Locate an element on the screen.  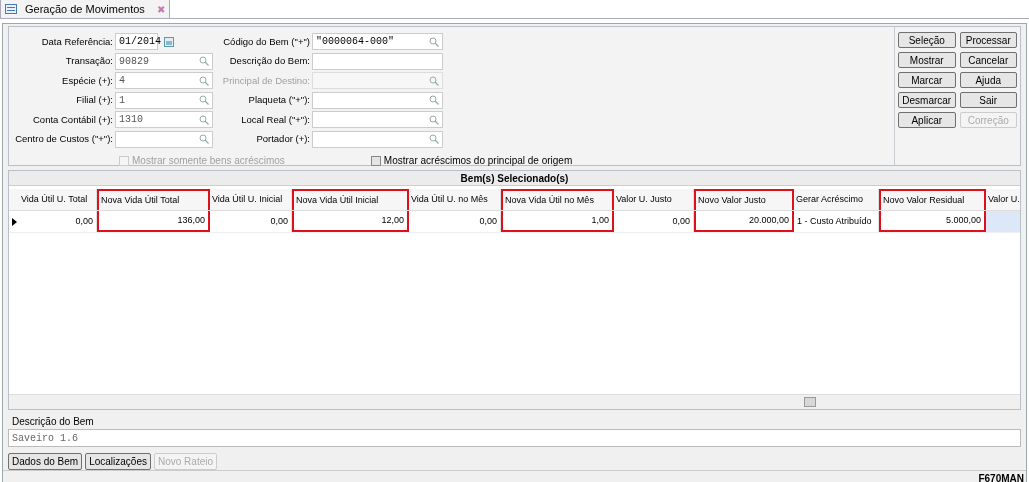
column-header: Nova Vida Útil no Mês is located at coordinates (557, 199).